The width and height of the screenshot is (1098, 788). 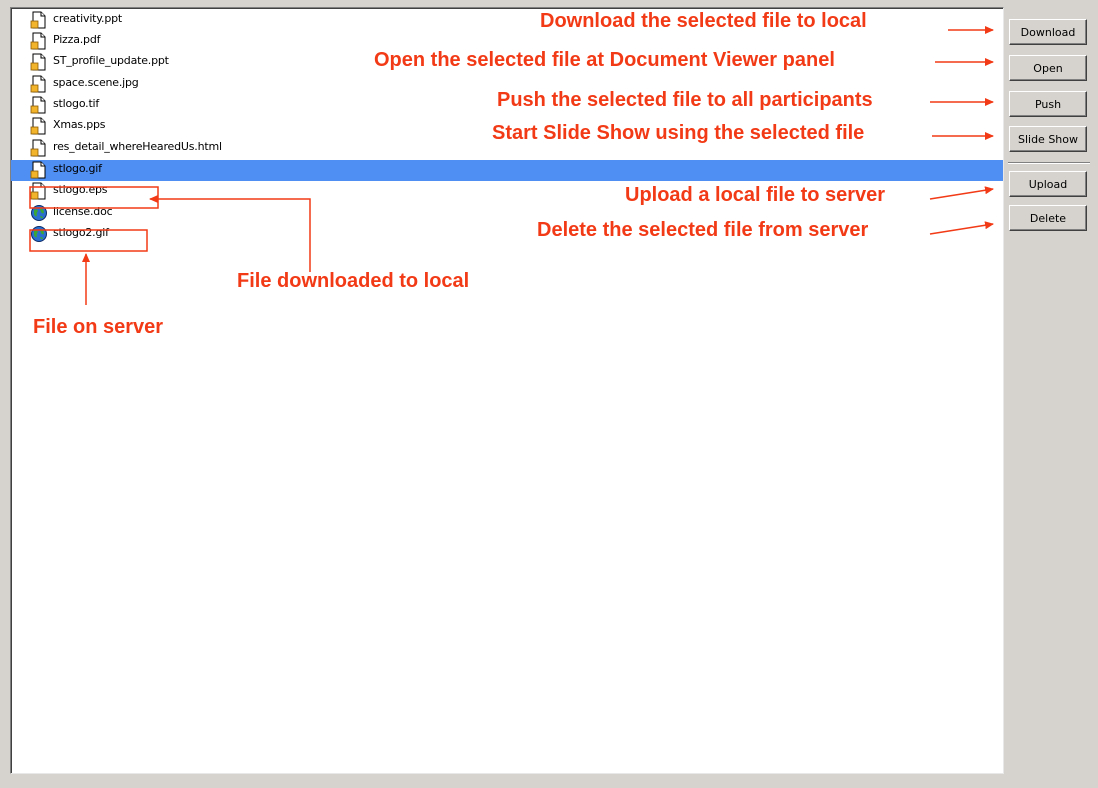 What do you see at coordinates (507, 126) in the screenshot?
I see `file-list-item: Xmas.pps` at bounding box center [507, 126].